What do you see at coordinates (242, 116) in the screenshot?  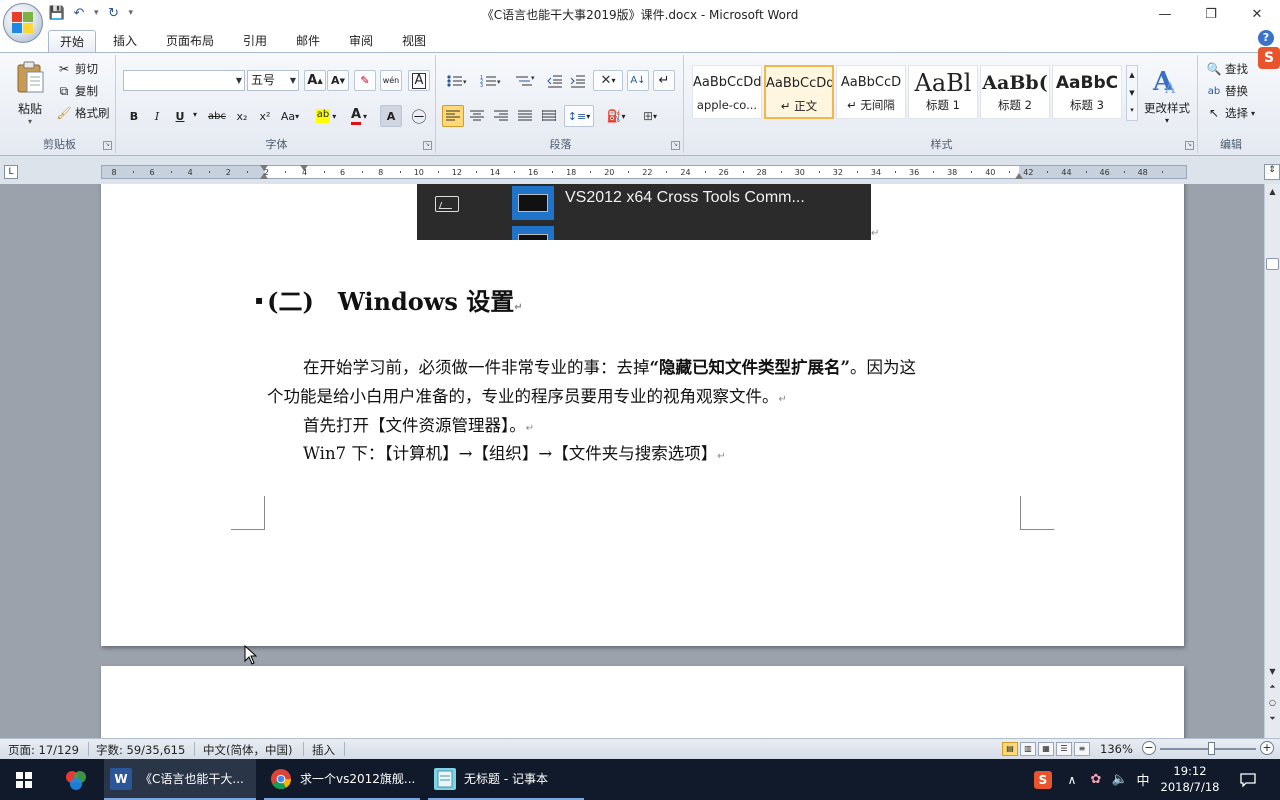 I see `subscript-button: x₂` at bounding box center [242, 116].